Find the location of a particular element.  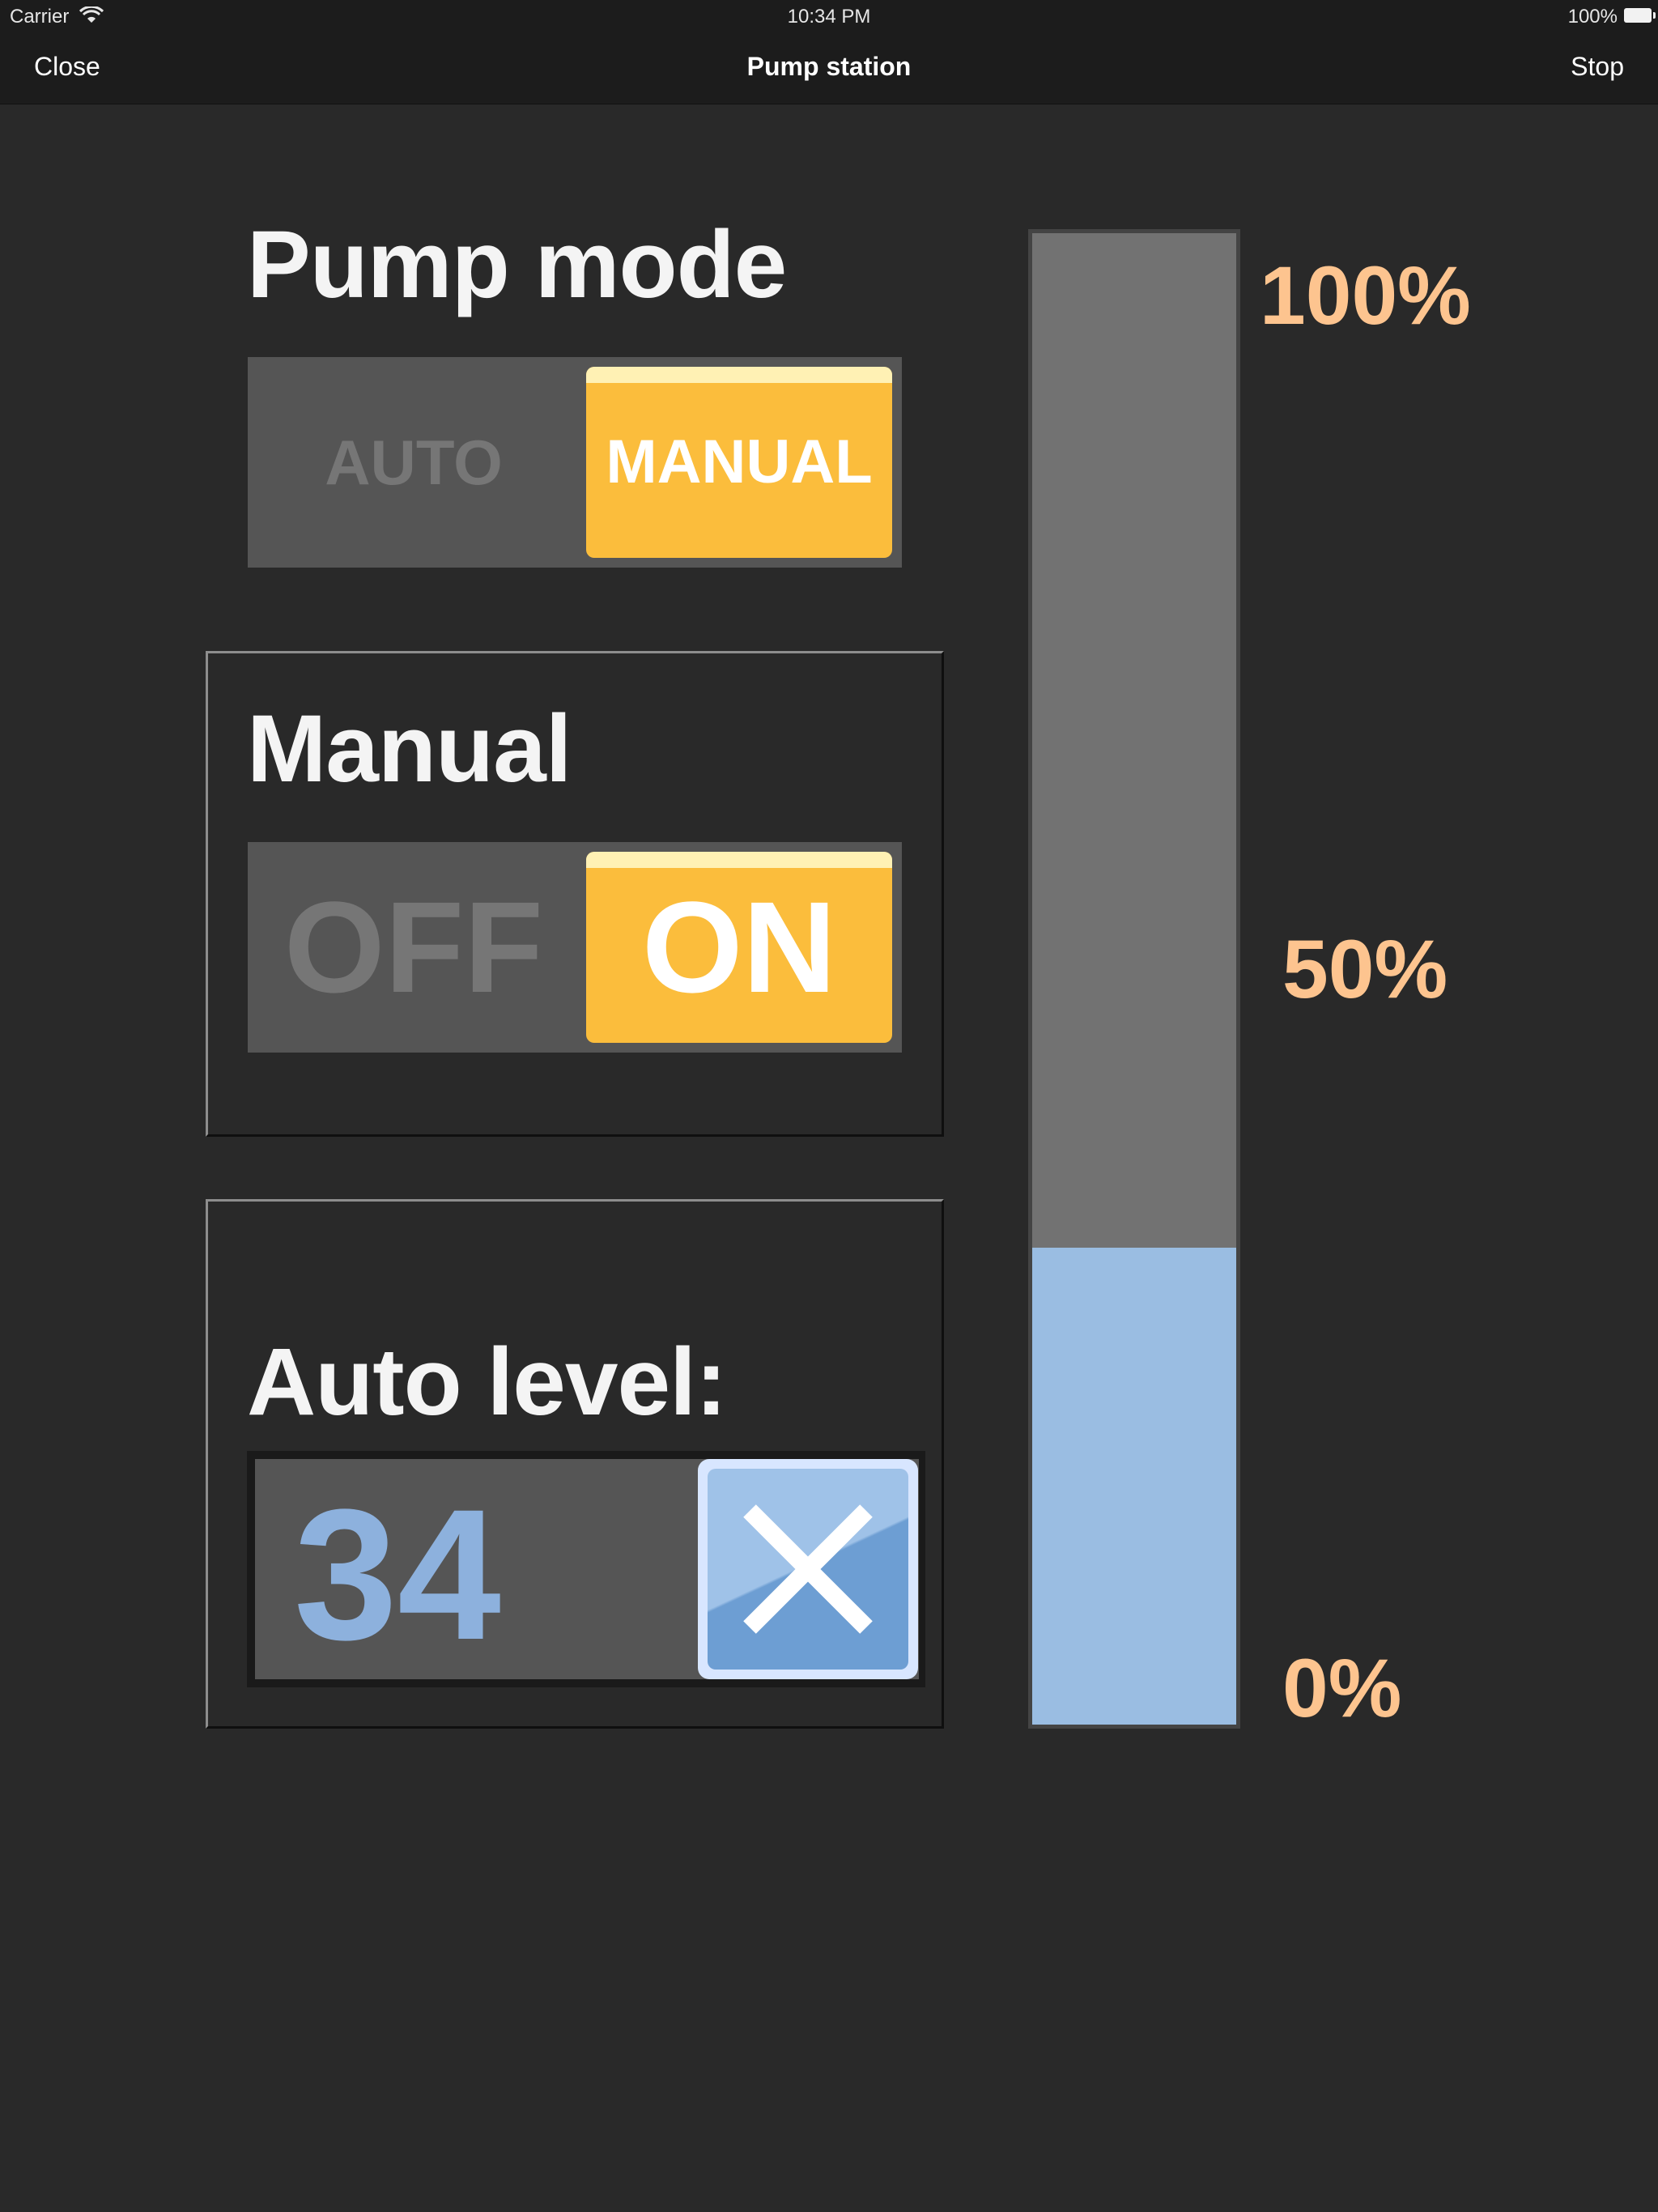

status-bar: Carrier 10:34 PM 100% is located at coordinates (829, 16).